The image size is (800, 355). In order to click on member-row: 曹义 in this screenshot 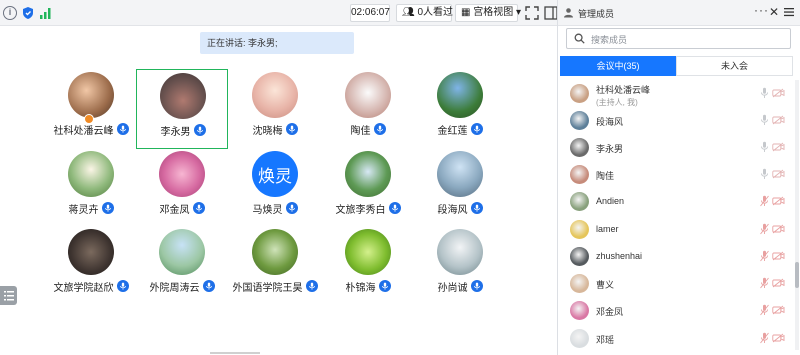, I will do `click(675, 283)`.